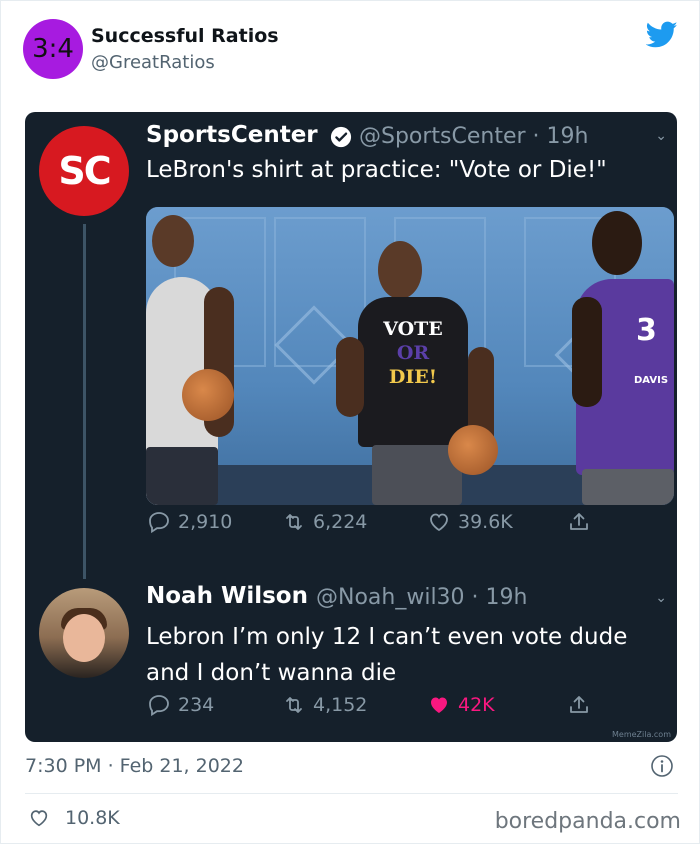  What do you see at coordinates (340, 705) in the screenshot?
I see `retweet-count: 4,152` at bounding box center [340, 705].